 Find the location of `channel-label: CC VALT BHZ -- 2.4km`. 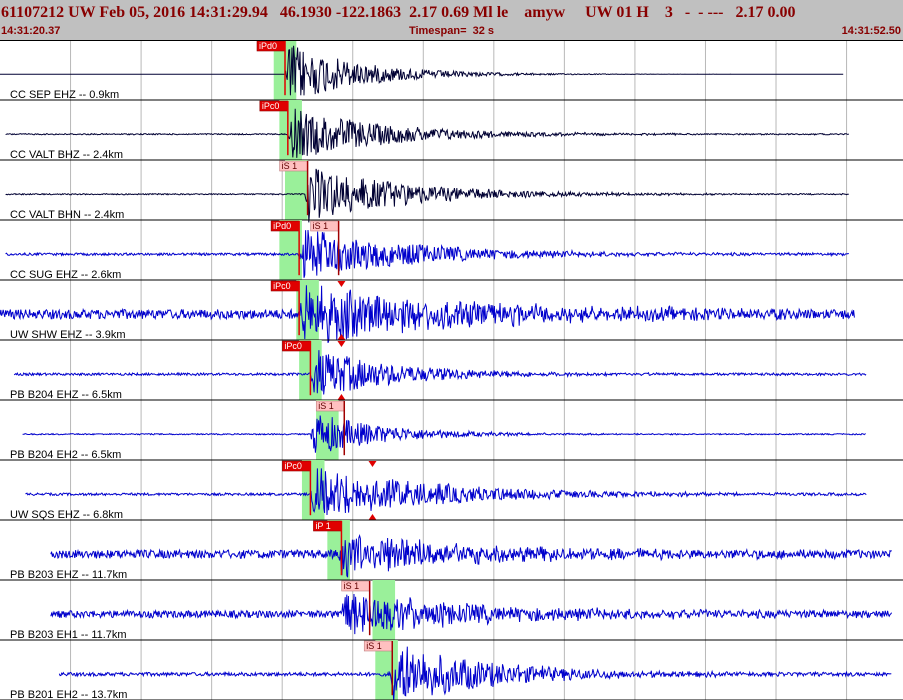

channel-label: CC VALT BHZ -- 2.4km is located at coordinates (66, 155).